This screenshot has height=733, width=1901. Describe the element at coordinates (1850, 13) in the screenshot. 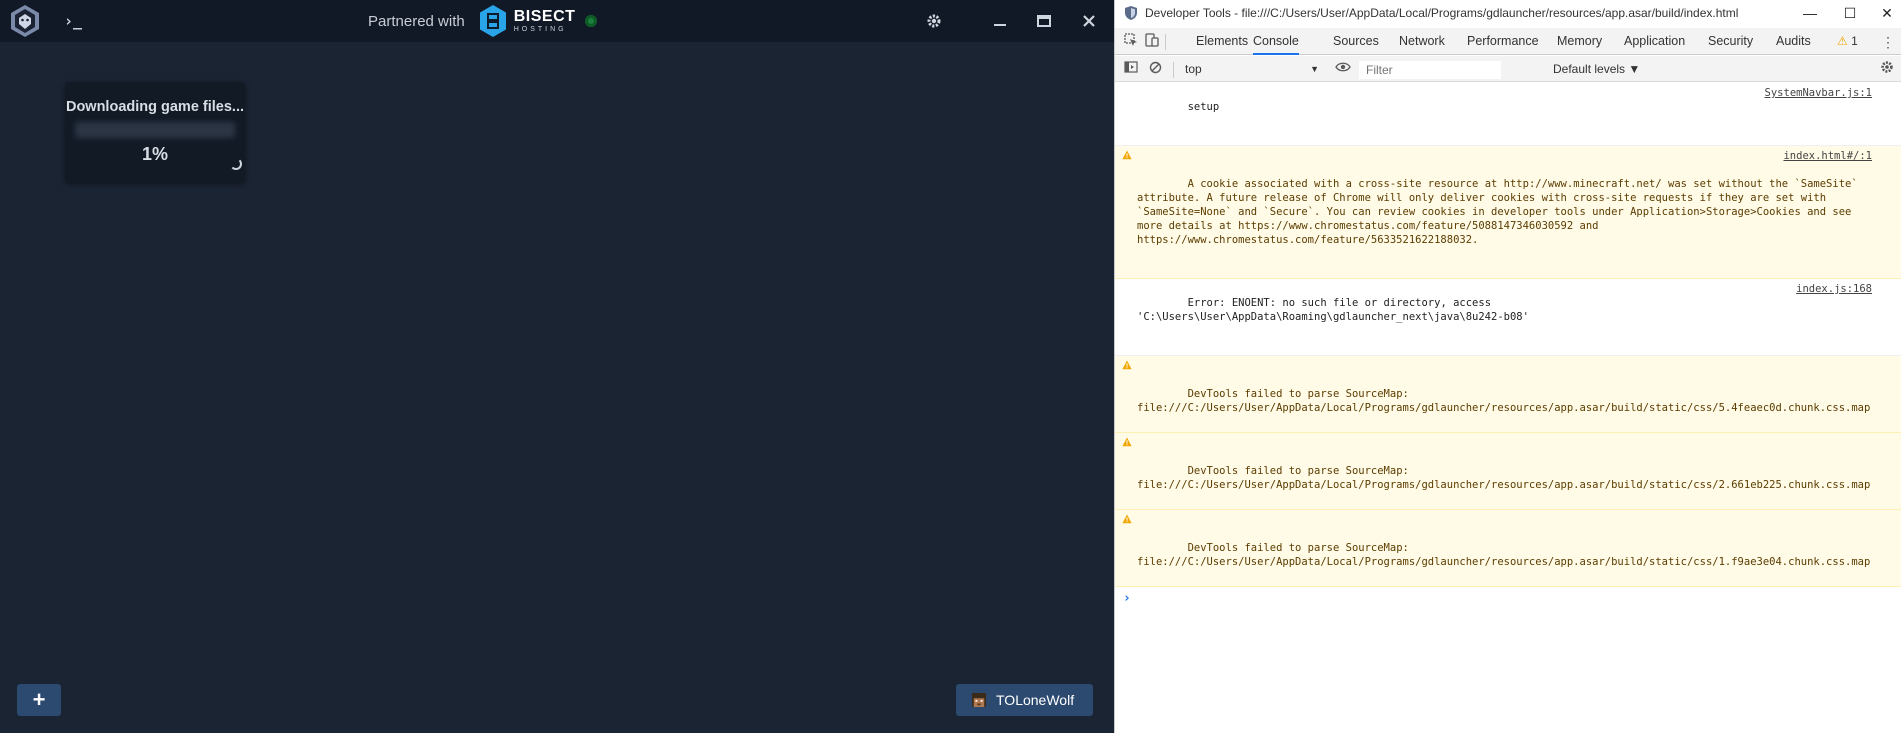

I see `maximize-icon: ☐` at that location.